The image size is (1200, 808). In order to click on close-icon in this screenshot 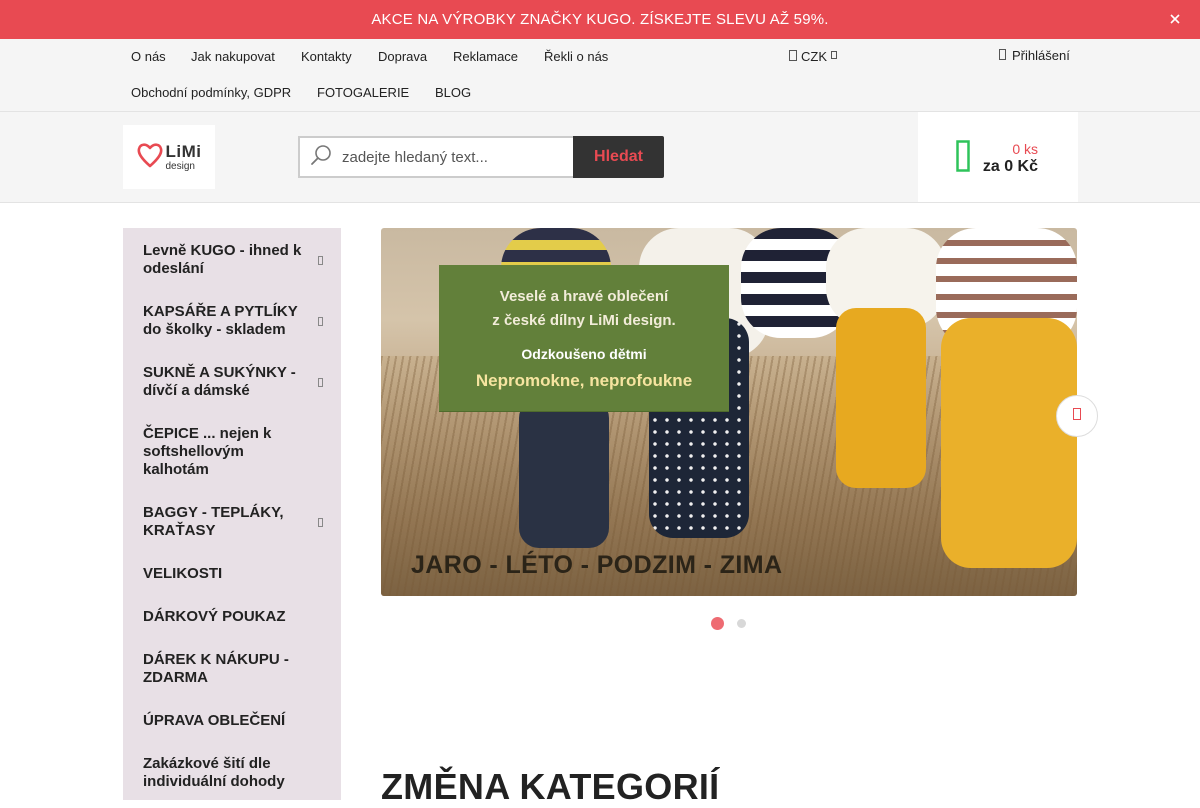, I will do `click(1175, 19)`.